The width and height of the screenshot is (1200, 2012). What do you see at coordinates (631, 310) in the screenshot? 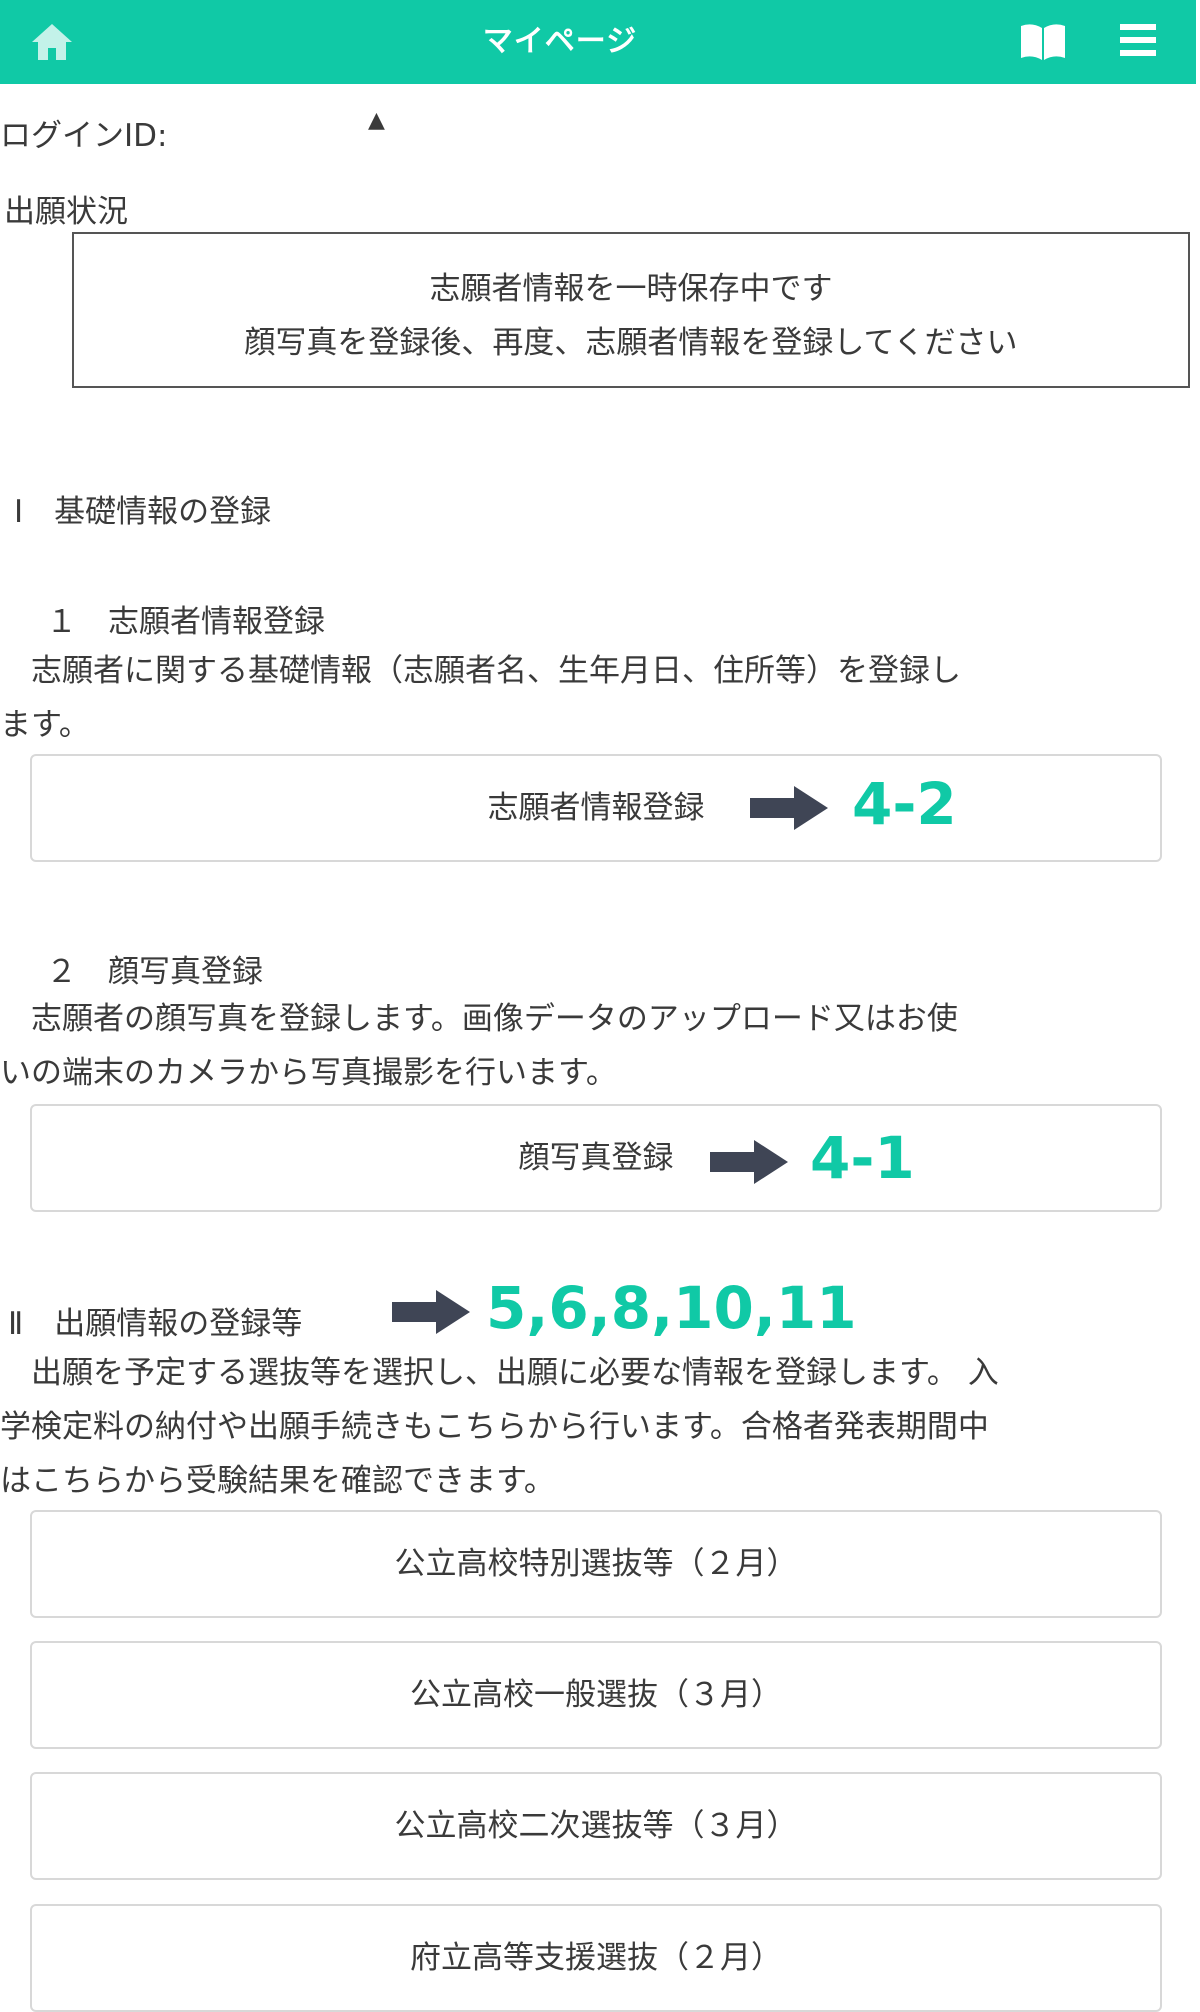
I see `status-message-box: 志願者情報を一時保存中です 顔写真を登録後、再度、志願者情報を登録してください` at bounding box center [631, 310].